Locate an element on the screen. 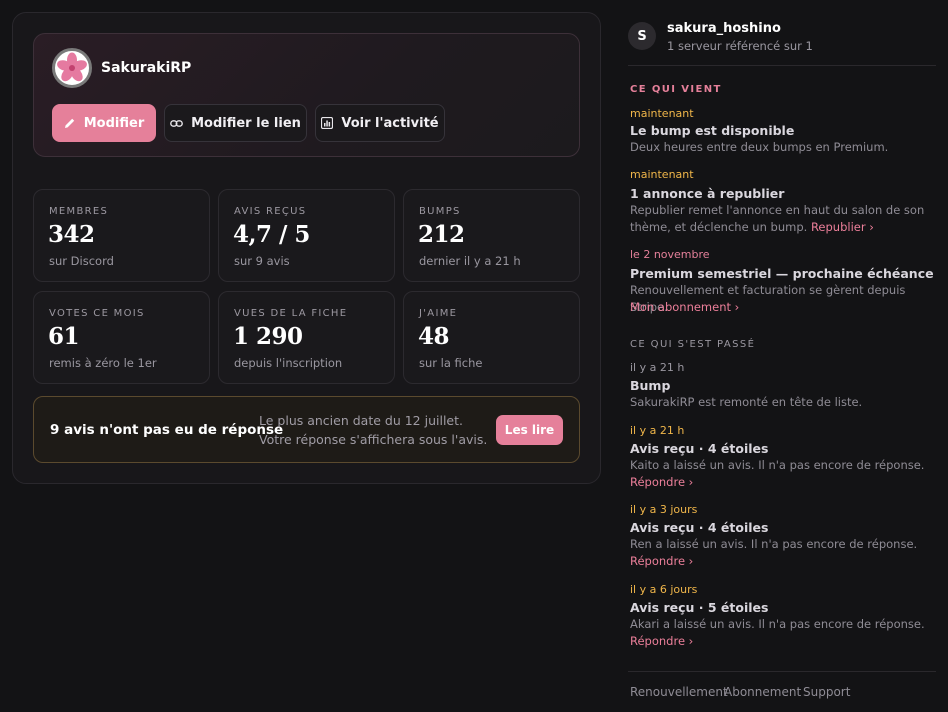 This screenshot has height=712, width=948. footer-link-support: Support is located at coordinates (826, 692).